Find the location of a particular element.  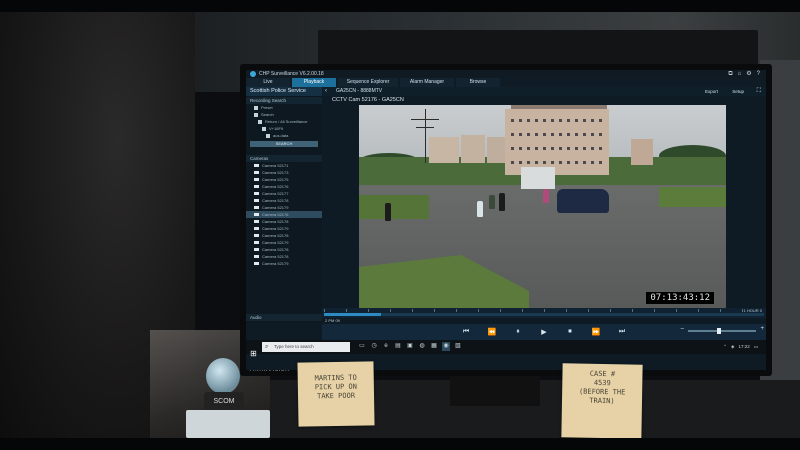

network-icon: ◈ is located at coordinates (732, 347).